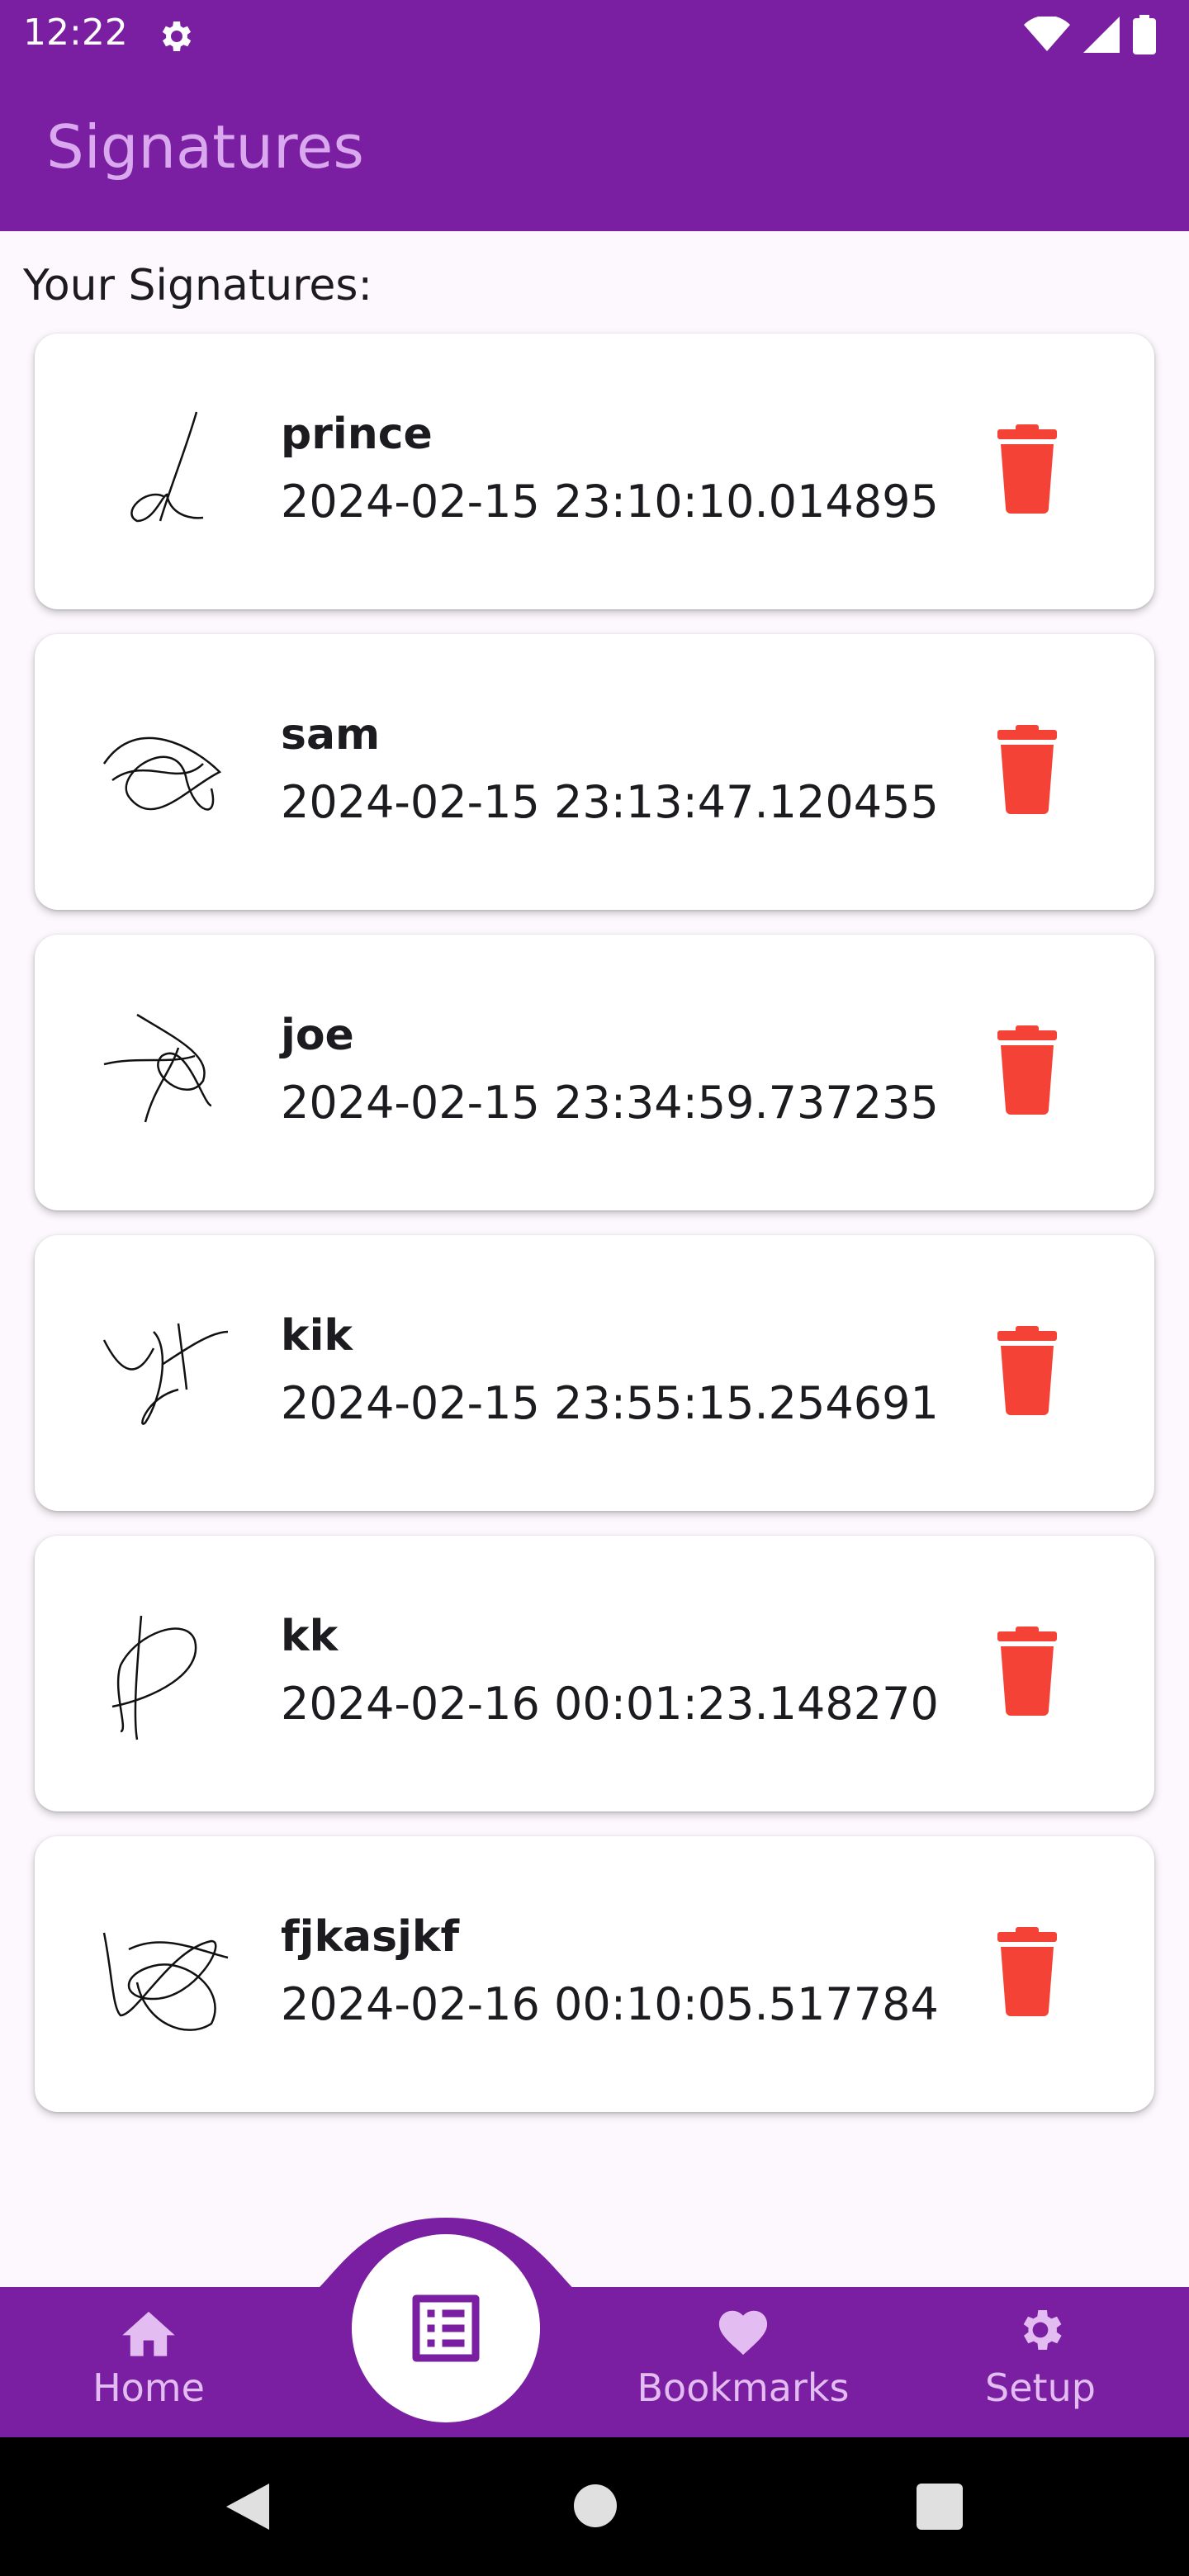 Image resolution: width=1189 pixels, height=2576 pixels. What do you see at coordinates (594, 1673) in the screenshot?
I see `signature-card: kk 2024-02-16 00:01:23.148270` at bounding box center [594, 1673].